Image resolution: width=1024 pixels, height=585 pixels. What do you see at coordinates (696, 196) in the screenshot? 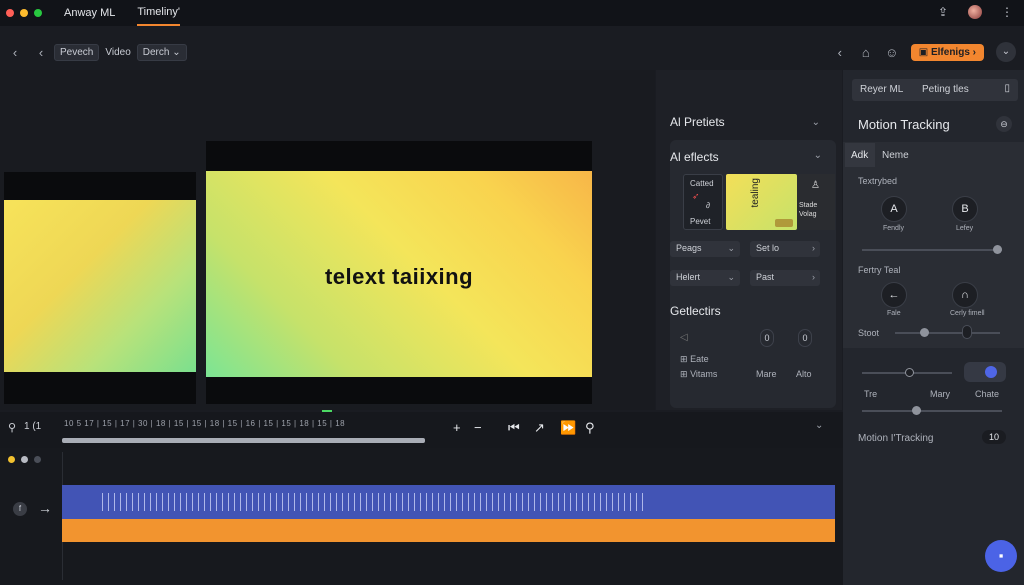
I see `pin-icon: ➶` at bounding box center [696, 196].